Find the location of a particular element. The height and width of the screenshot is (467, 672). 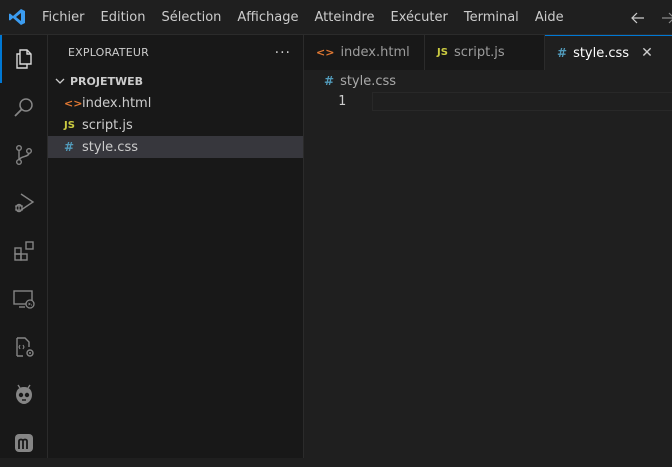

tab-style-css: # style.css ✕ is located at coordinates (608, 52).